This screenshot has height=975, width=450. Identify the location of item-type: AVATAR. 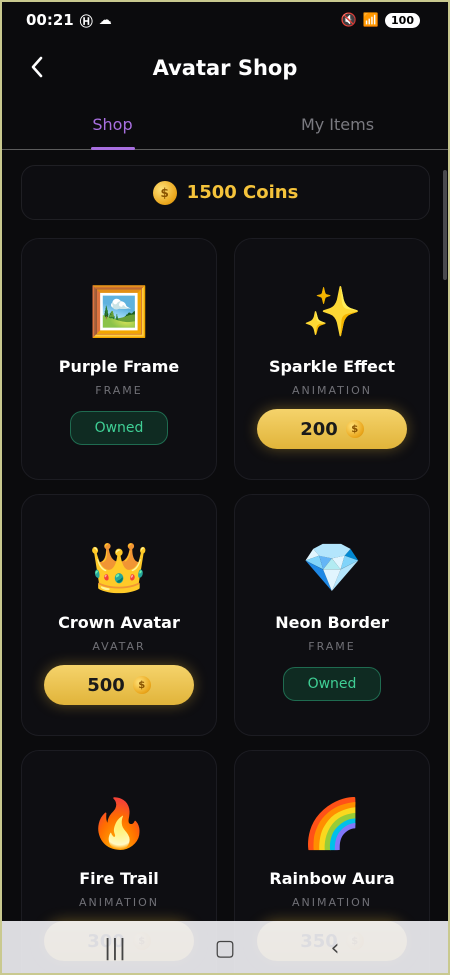
(119, 646).